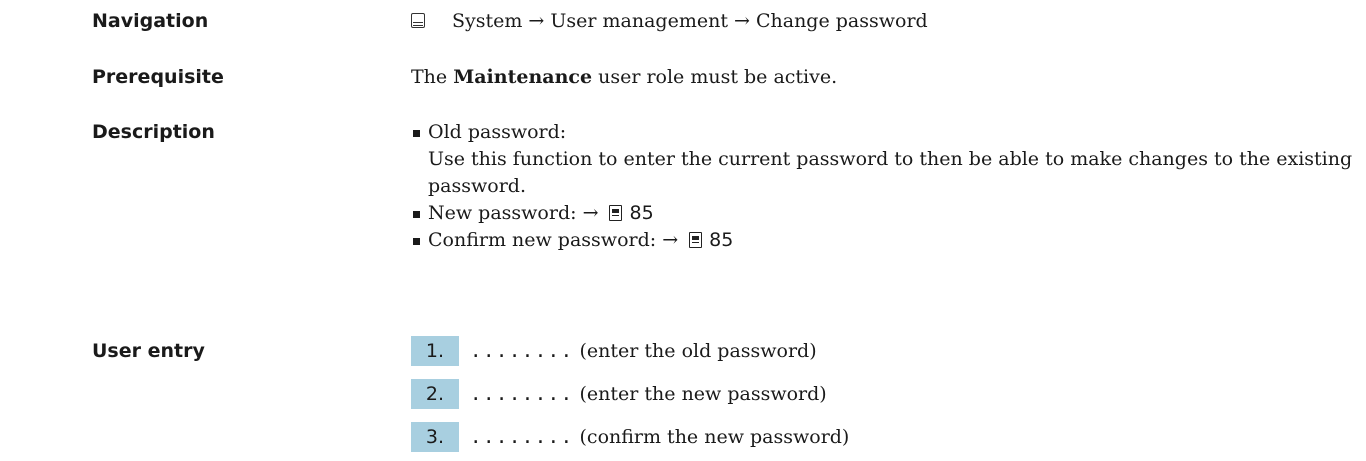 The width and height of the screenshot is (1366, 461). I want to click on navigation-label: Navigation, so click(150, 21).